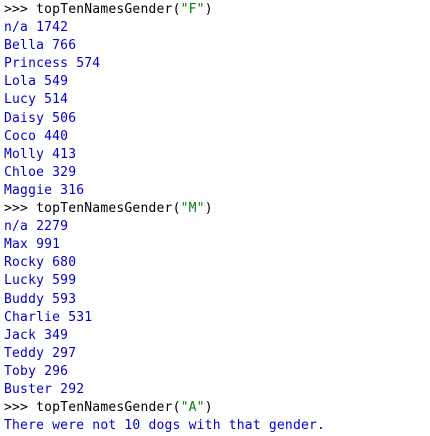 The width and height of the screenshot is (430, 436). Describe the element at coordinates (217, 10) in the screenshot. I see `shell-prompt-line: >>> topTenNamesGender("F")` at that location.